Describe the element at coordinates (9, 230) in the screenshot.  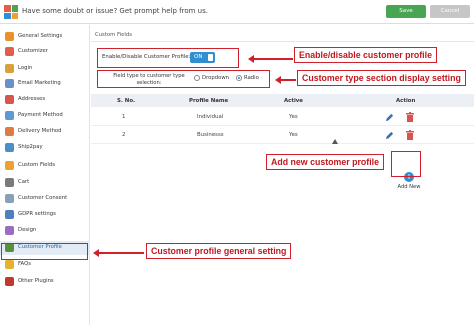
I see `design-icon` at that location.